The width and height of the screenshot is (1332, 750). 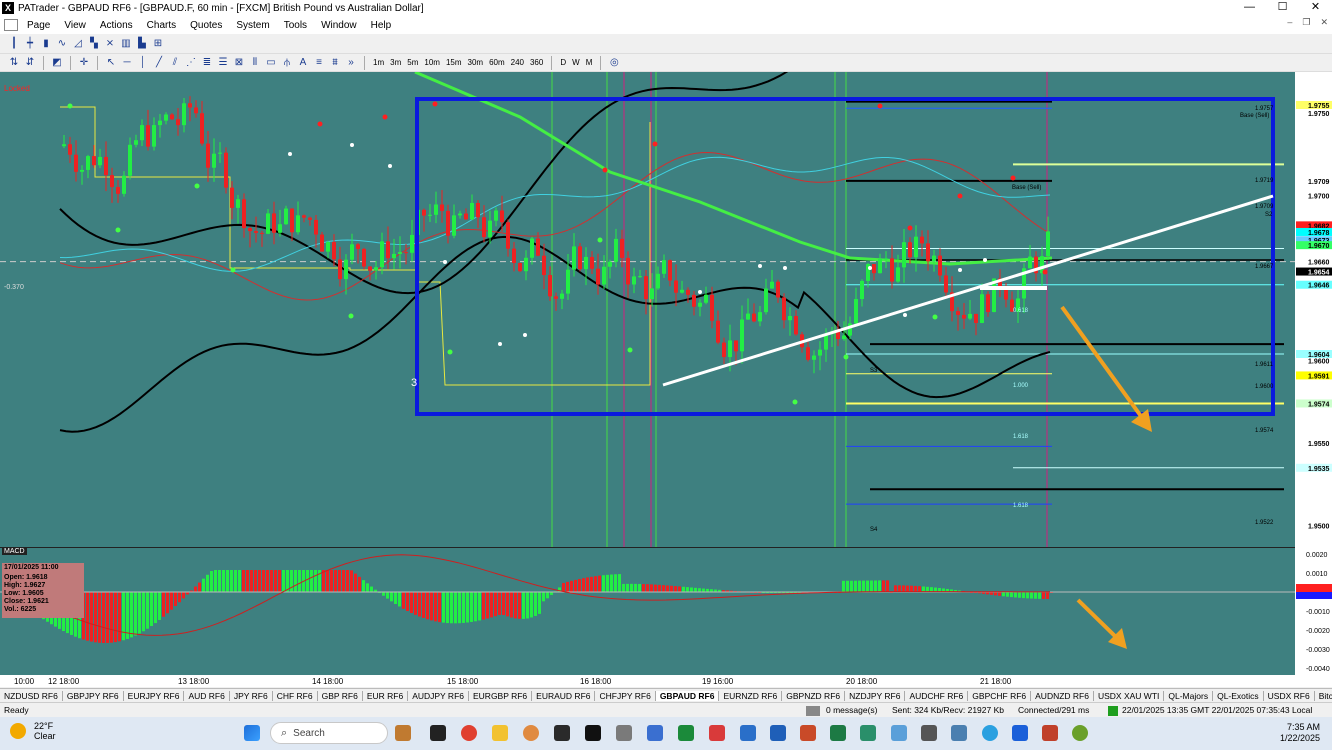 I want to click on symbol-tab: GBPCHF RF6, so click(x=1000, y=695).